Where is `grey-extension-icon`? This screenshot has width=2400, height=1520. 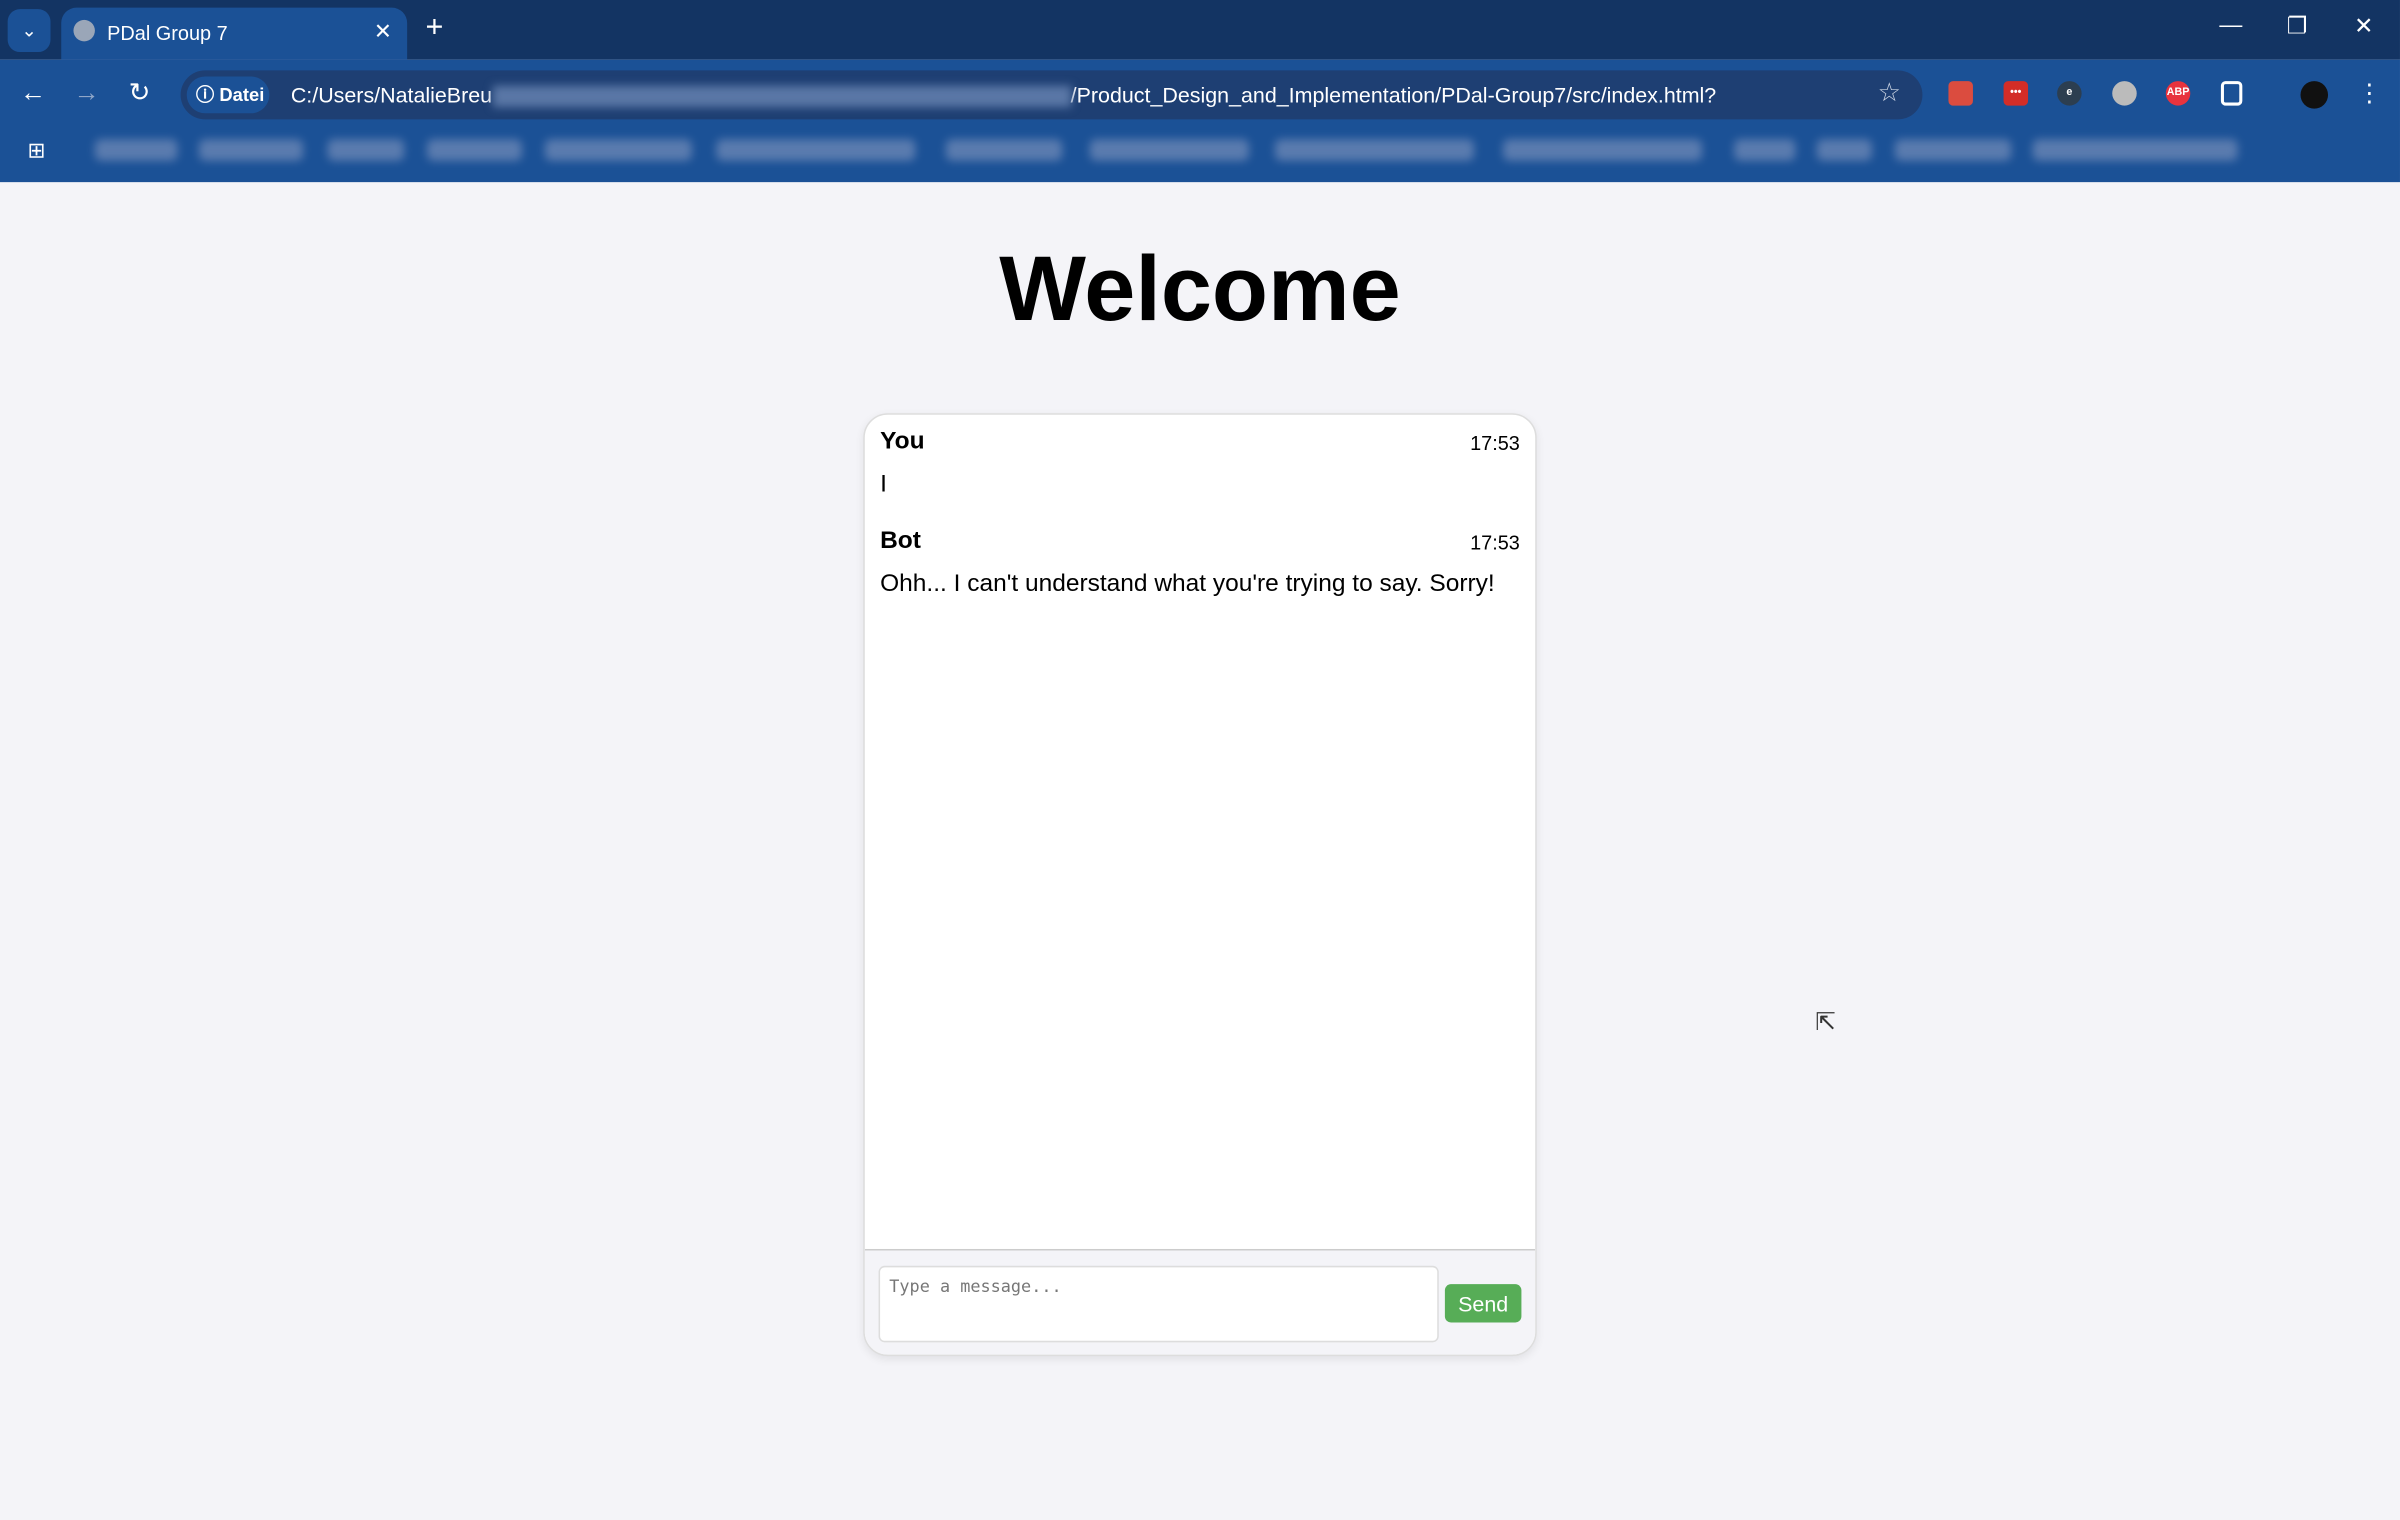
grey-extension-icon is located at coordinates (2124, 93).